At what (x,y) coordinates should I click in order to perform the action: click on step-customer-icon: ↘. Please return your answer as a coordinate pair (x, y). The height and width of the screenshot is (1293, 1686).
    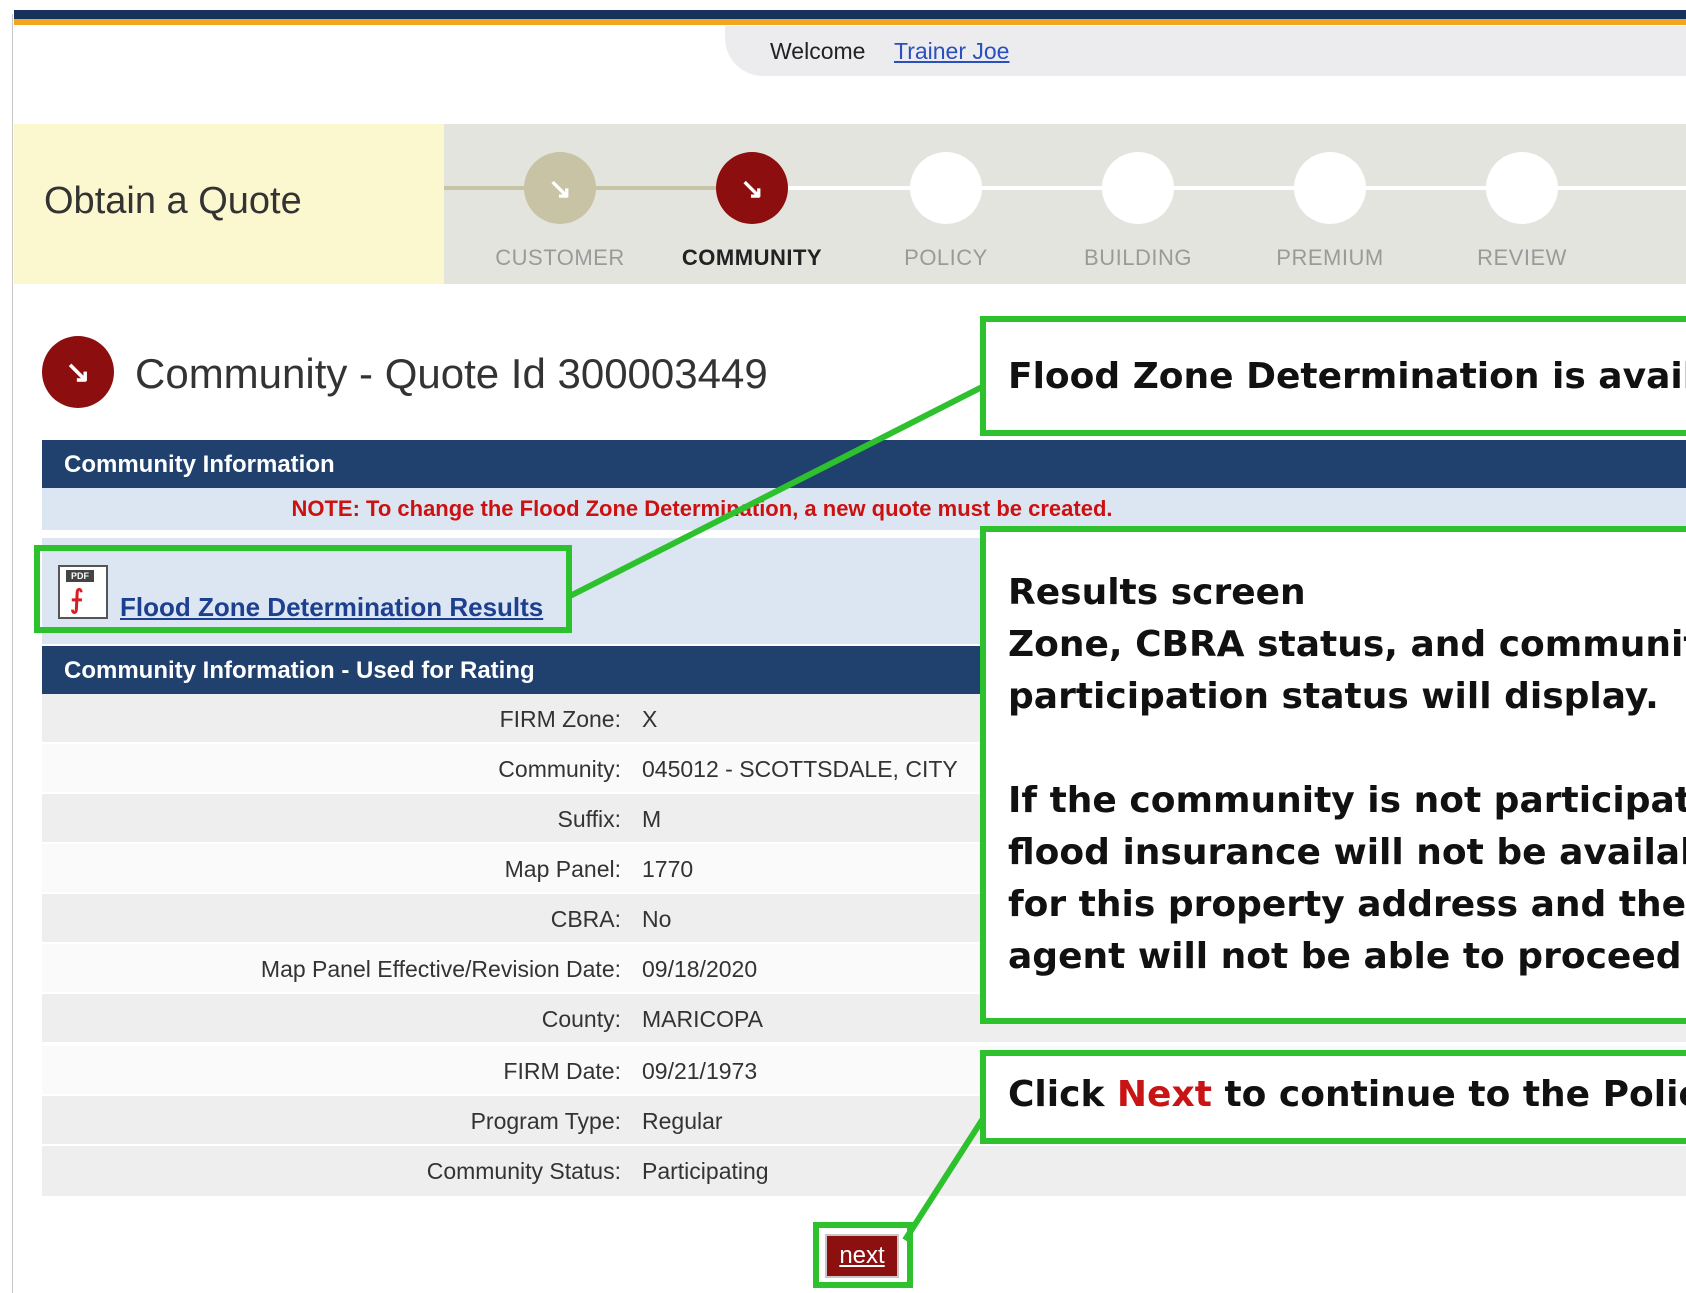
    Looking at the image, I should click on (560, 188).